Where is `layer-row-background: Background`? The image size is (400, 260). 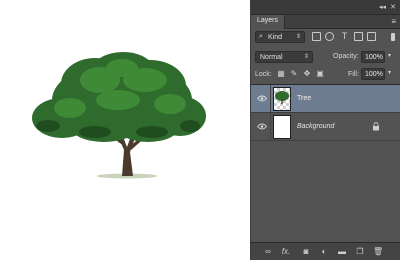
layer-row-background: Background is located at coordinates (325, 127).